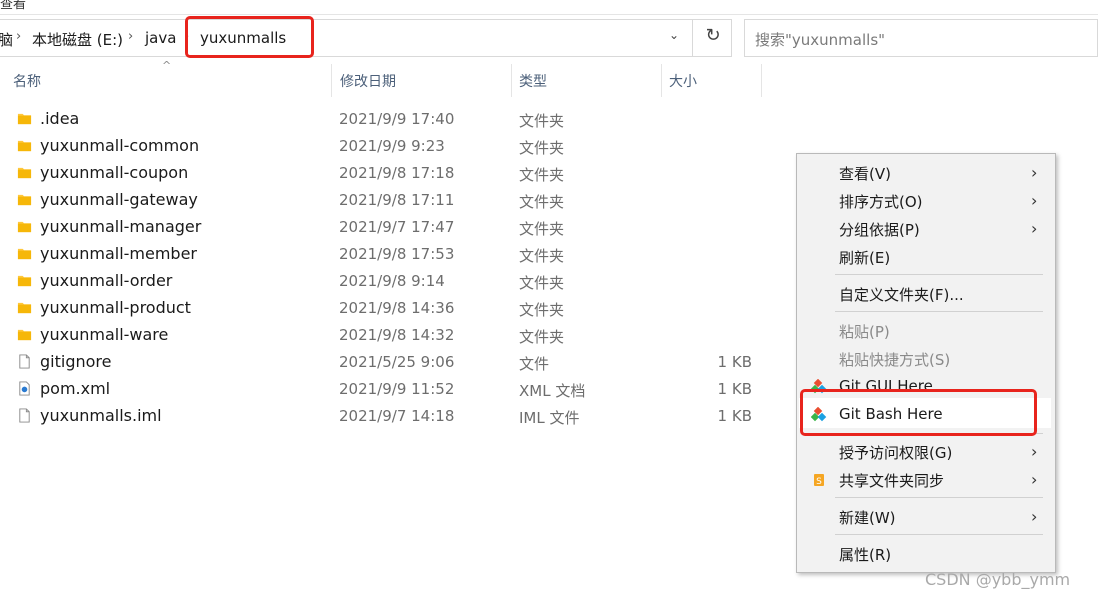  Describe the element at coordinates (683, 81) in the screenshot. I see `column-header-size: 大小` at that location.